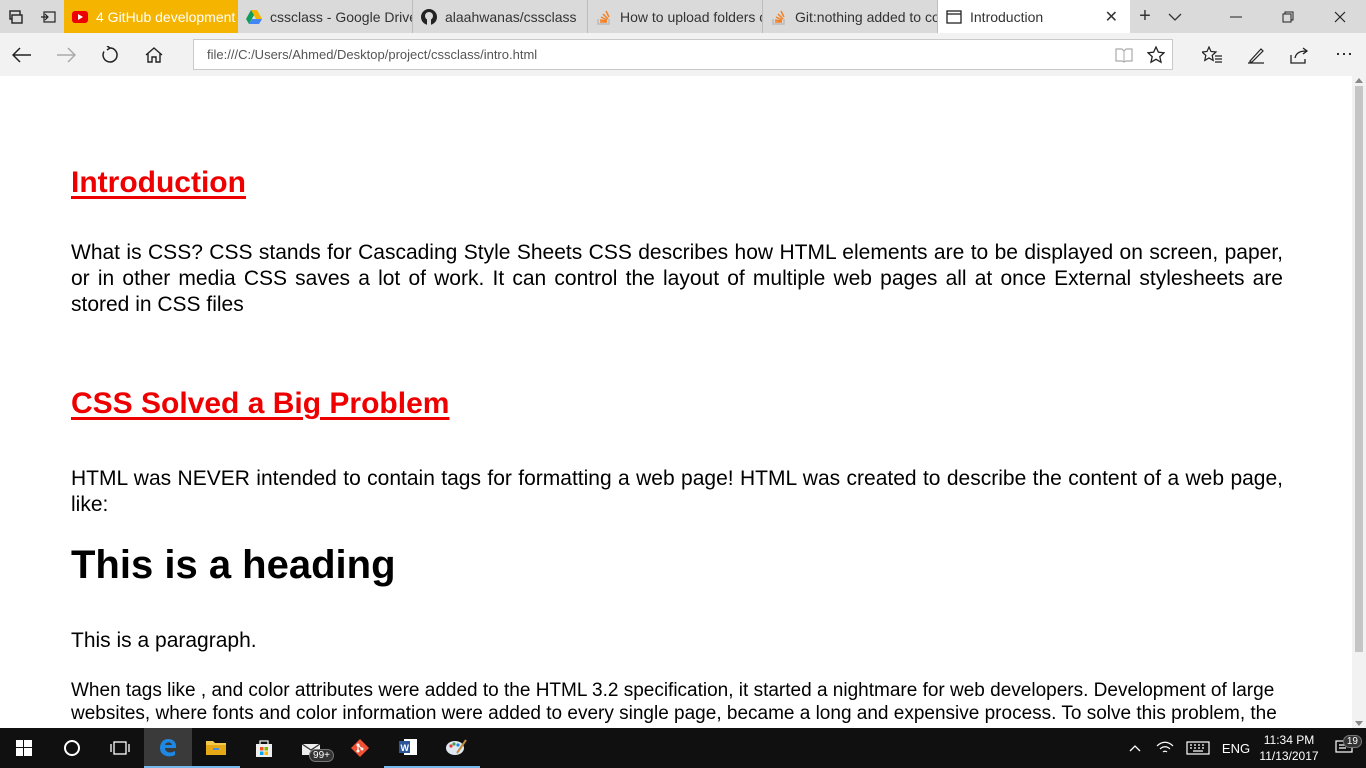 This screenshot has height=768, width=1366. Describe the element at coordinates (158, 182) in the screenshot. I see `page-heading-introduction: Introduction` at that location.